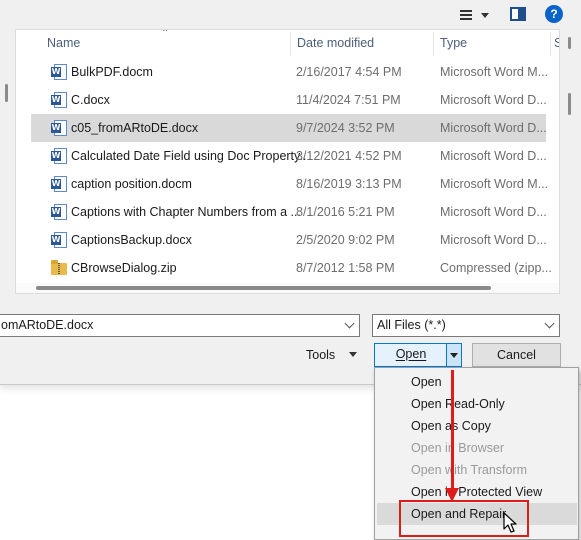 The image size is (581, 540). I want to click on file-name: C.docx, so click(90, 100).